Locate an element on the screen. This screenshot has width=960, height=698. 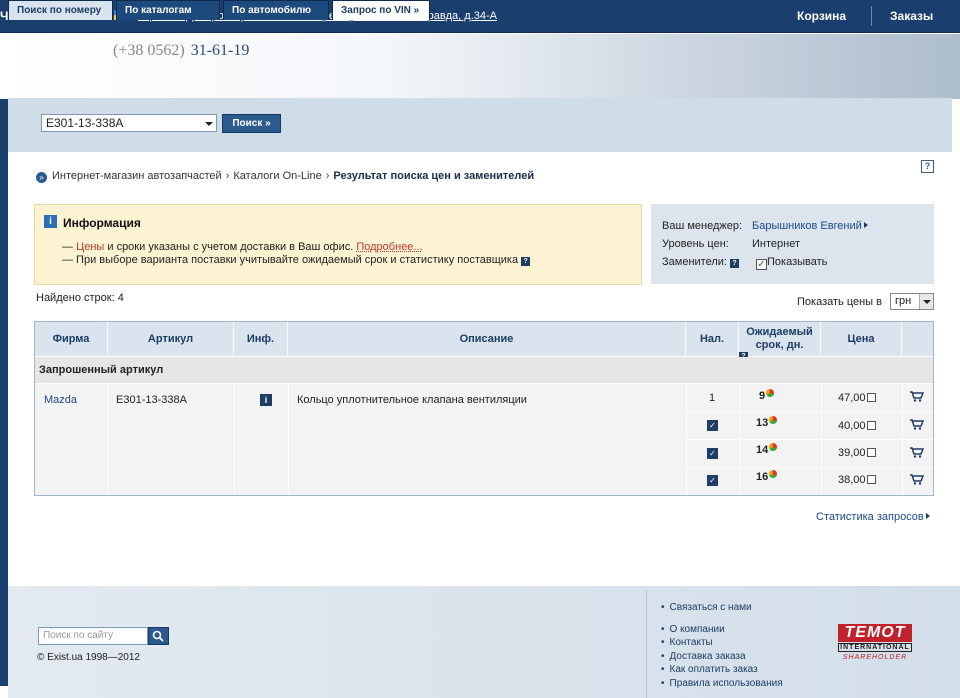
logo-sub2: SHAREHOLDER is located at coordinates (875, 657).